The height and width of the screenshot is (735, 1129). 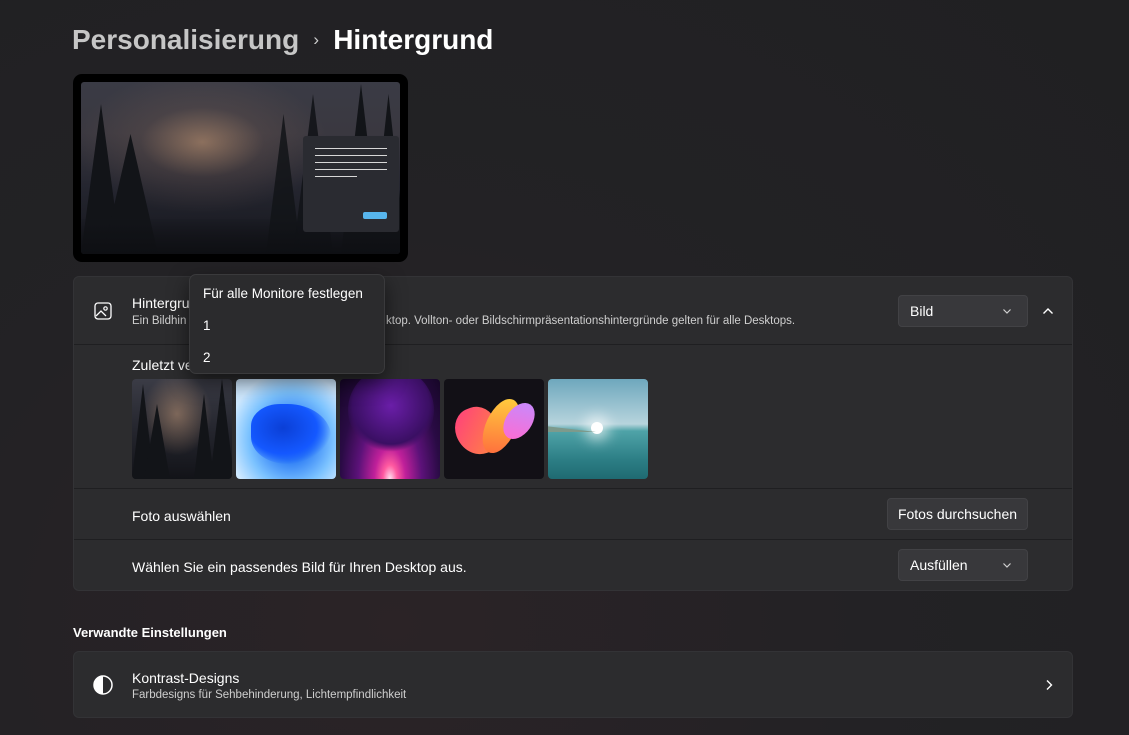 I want to click on recent-image-purple-glow, so click(x=390, y=429).